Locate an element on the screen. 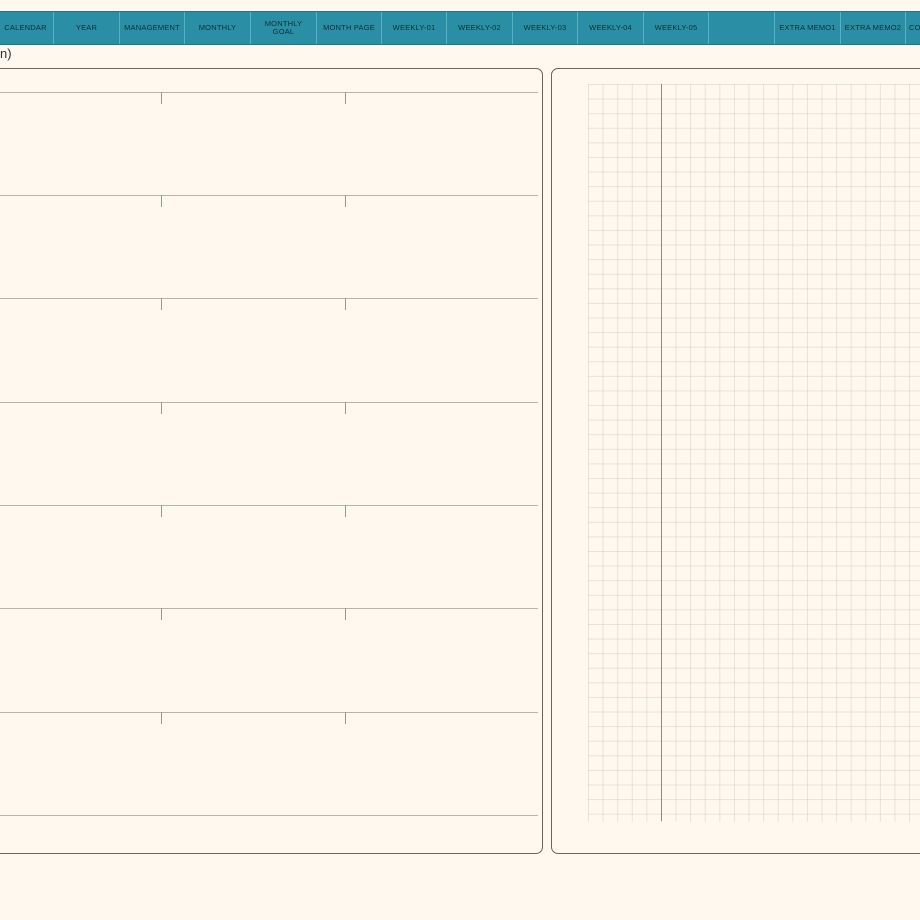 The width and height of the screenshot is (920, 920). grid-margin-line is located at coordinates (661, 452).